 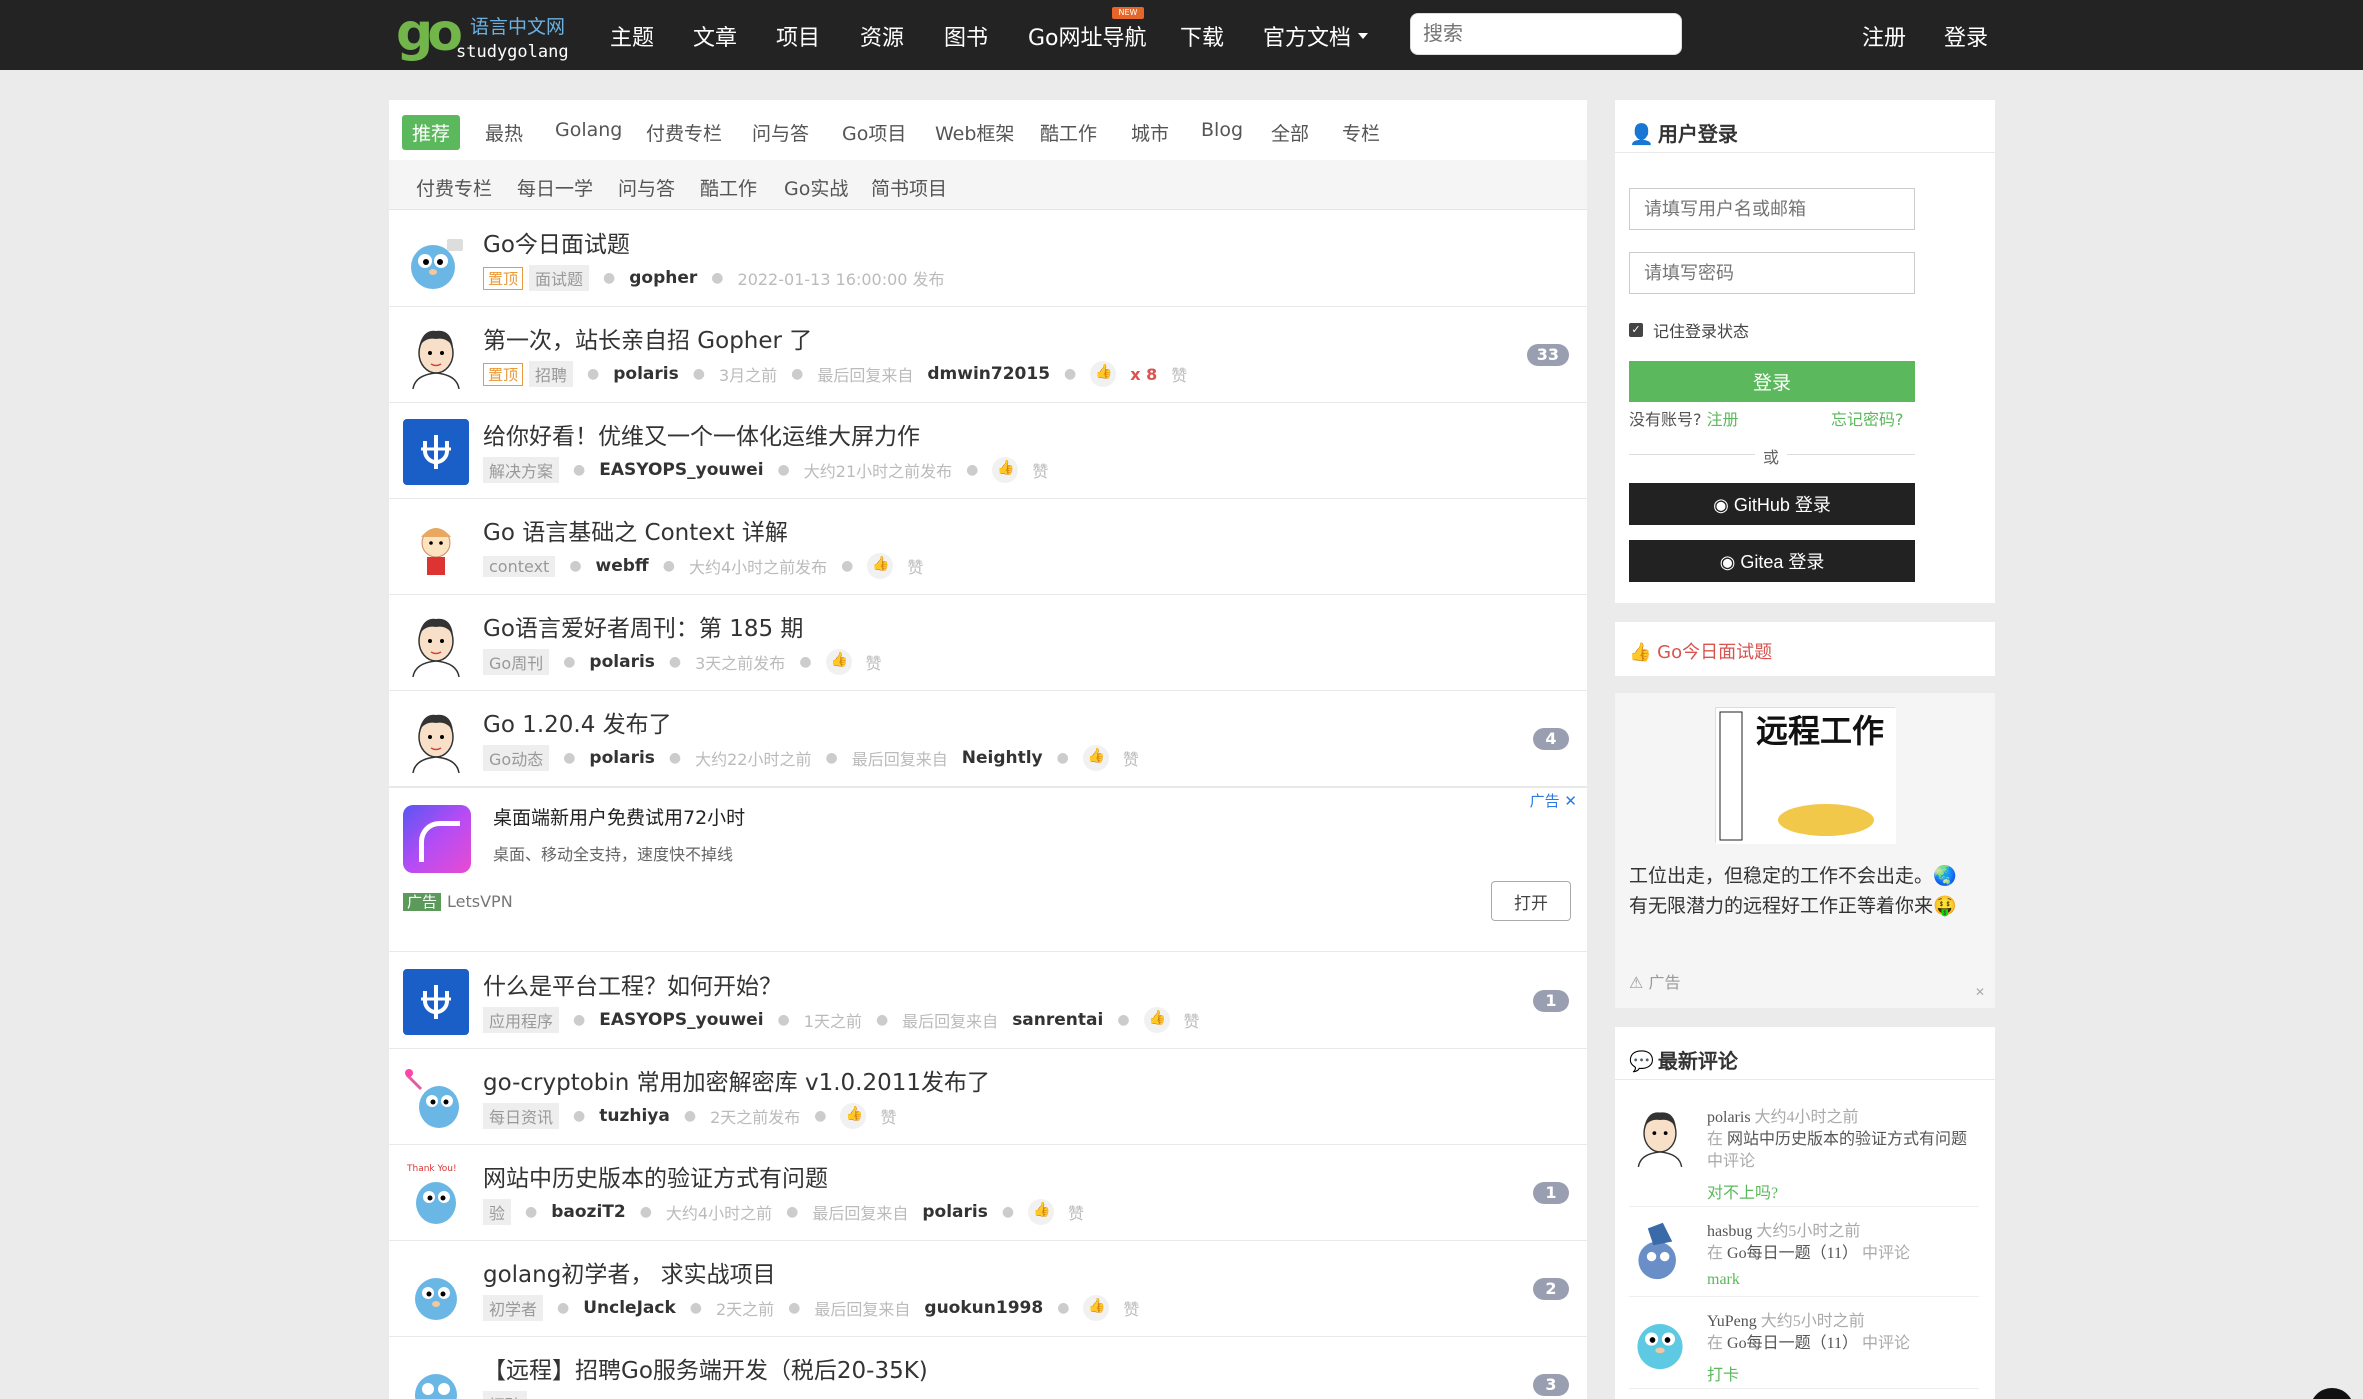 I want to click on nav-books: 图书, so click(x=966, y=36).